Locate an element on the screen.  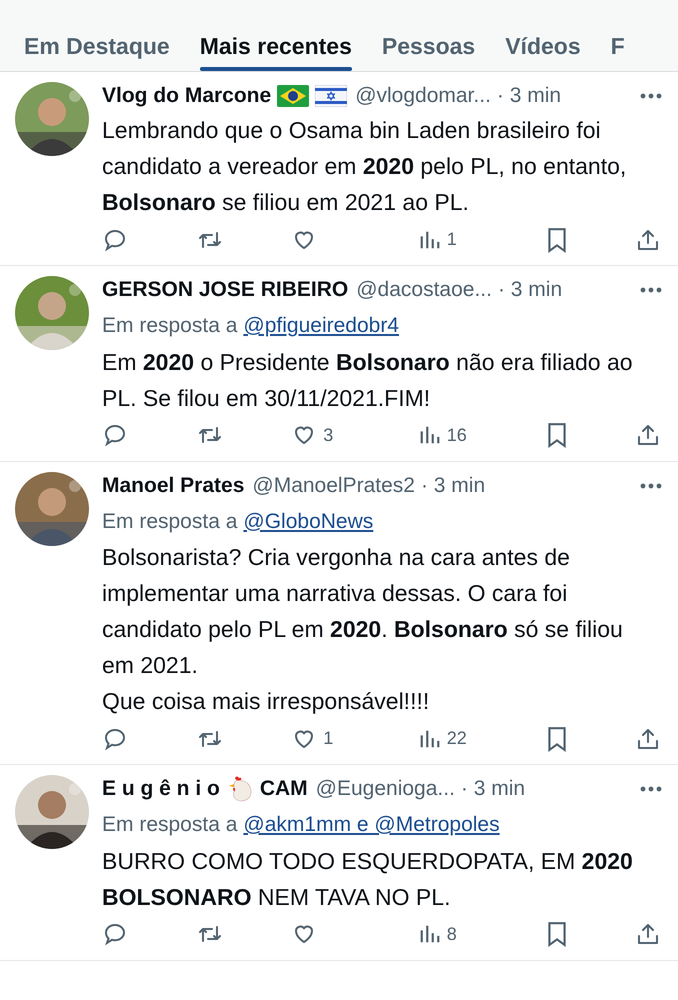
tab: Mais recentes is located at coordinates (276, 35).